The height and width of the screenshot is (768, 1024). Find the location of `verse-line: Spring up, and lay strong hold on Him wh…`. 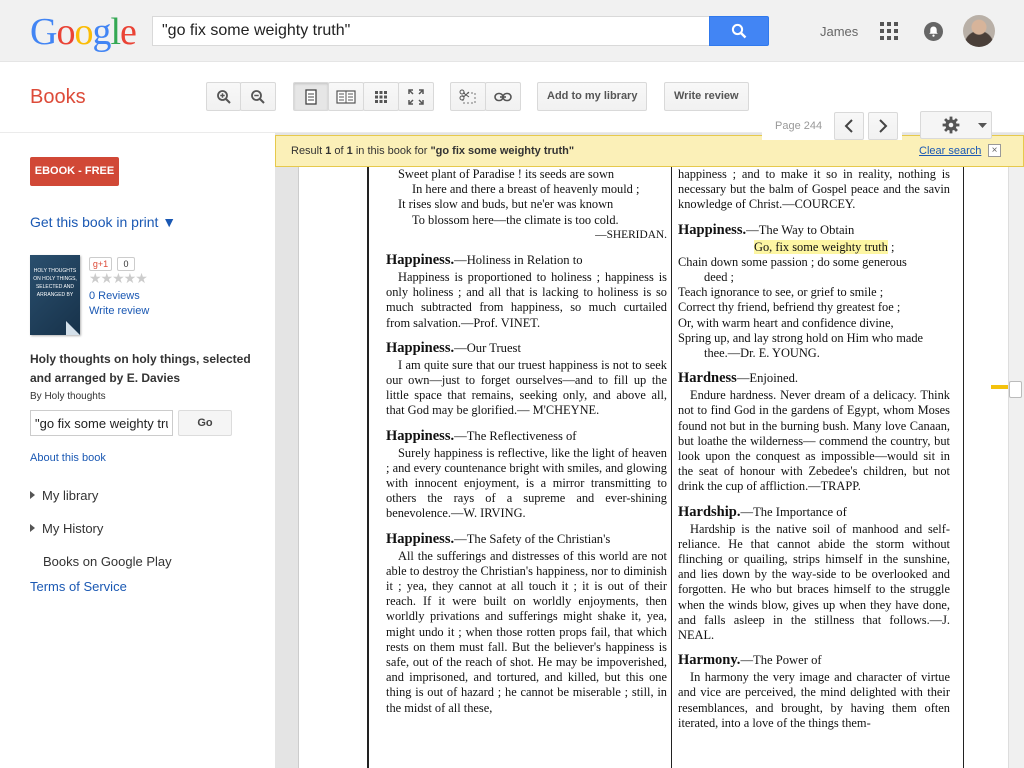

verse-line: Spring up, and lay strong hold on Him wh… is located at coordinates (801, 337).